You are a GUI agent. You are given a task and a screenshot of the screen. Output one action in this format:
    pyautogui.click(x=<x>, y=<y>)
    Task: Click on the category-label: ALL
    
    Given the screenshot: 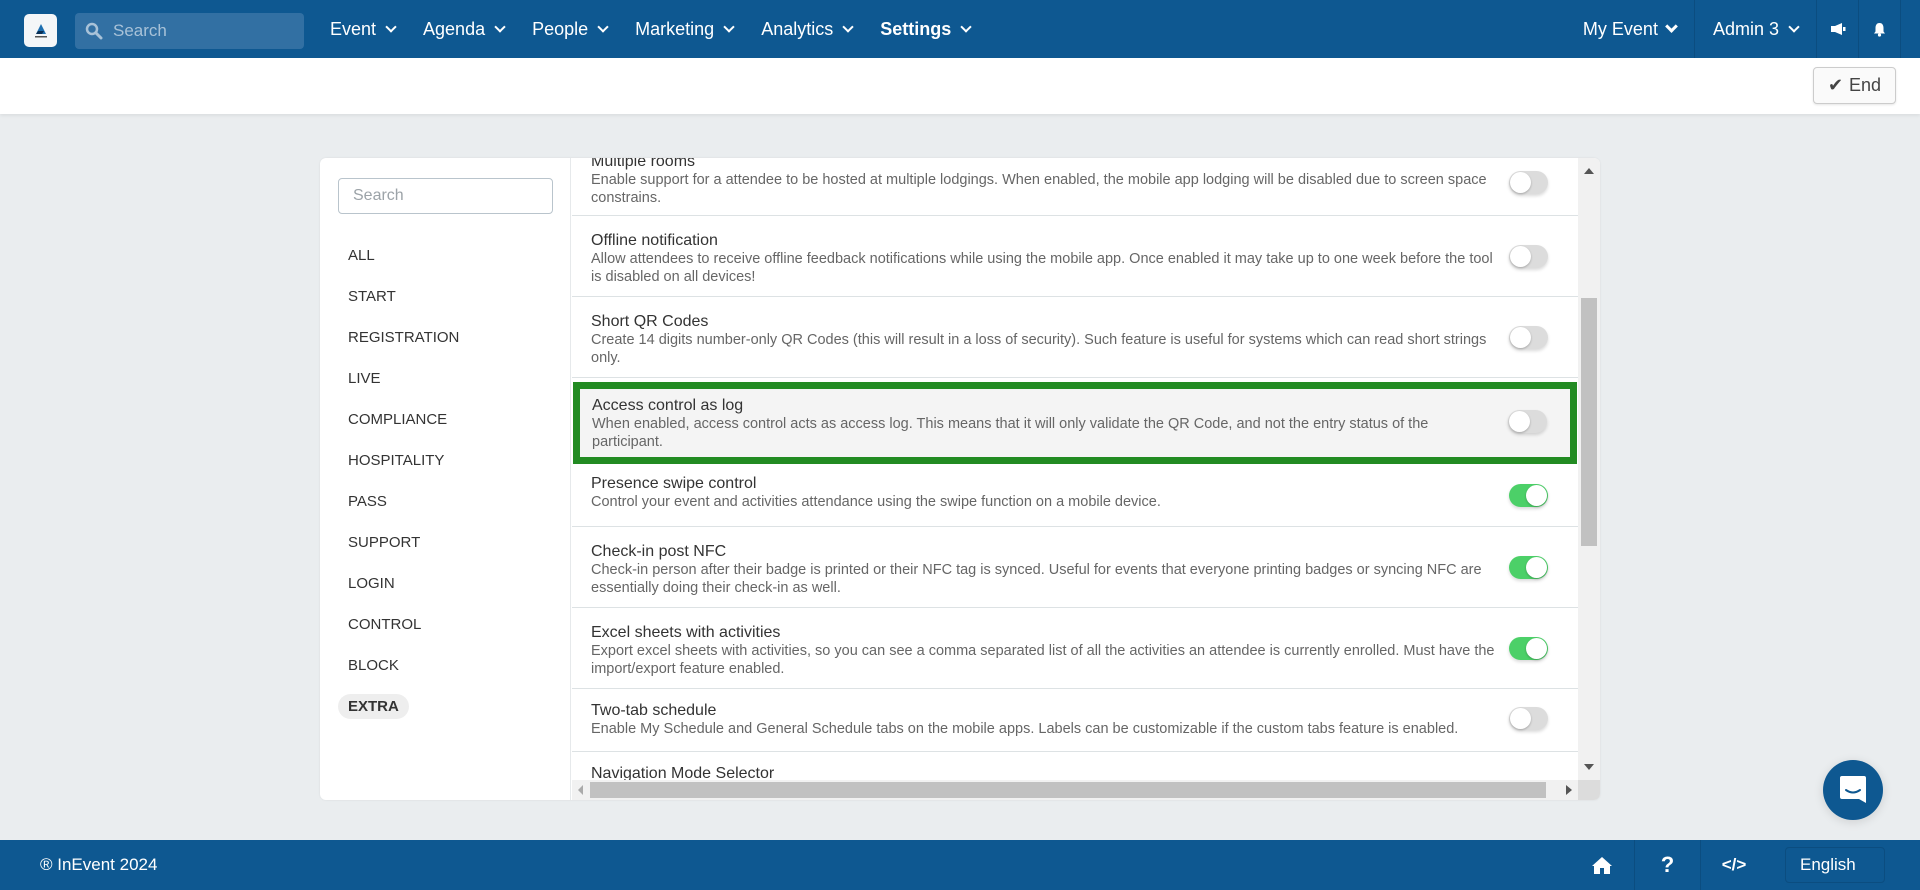 What is the action you would take?
    pyautogui.click(x=361, y=255)
    